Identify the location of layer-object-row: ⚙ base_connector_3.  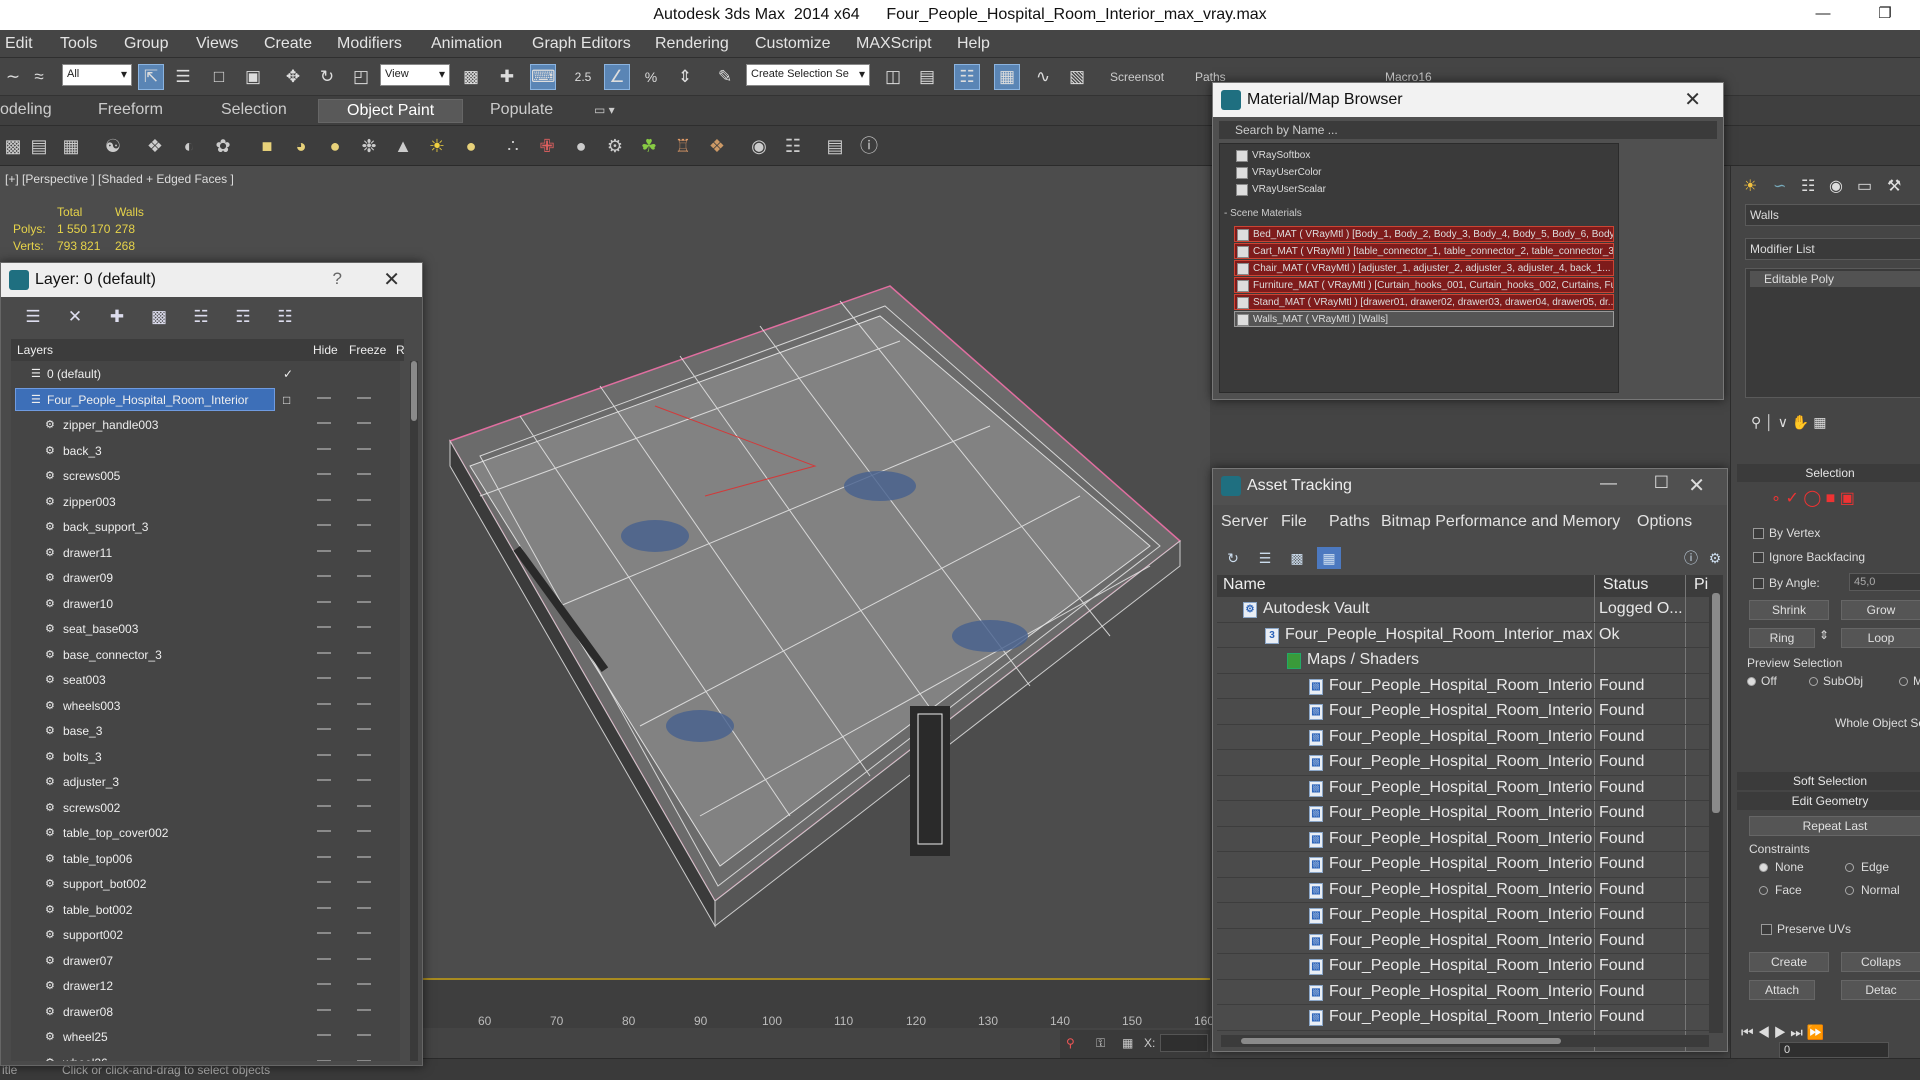
(205, 655).